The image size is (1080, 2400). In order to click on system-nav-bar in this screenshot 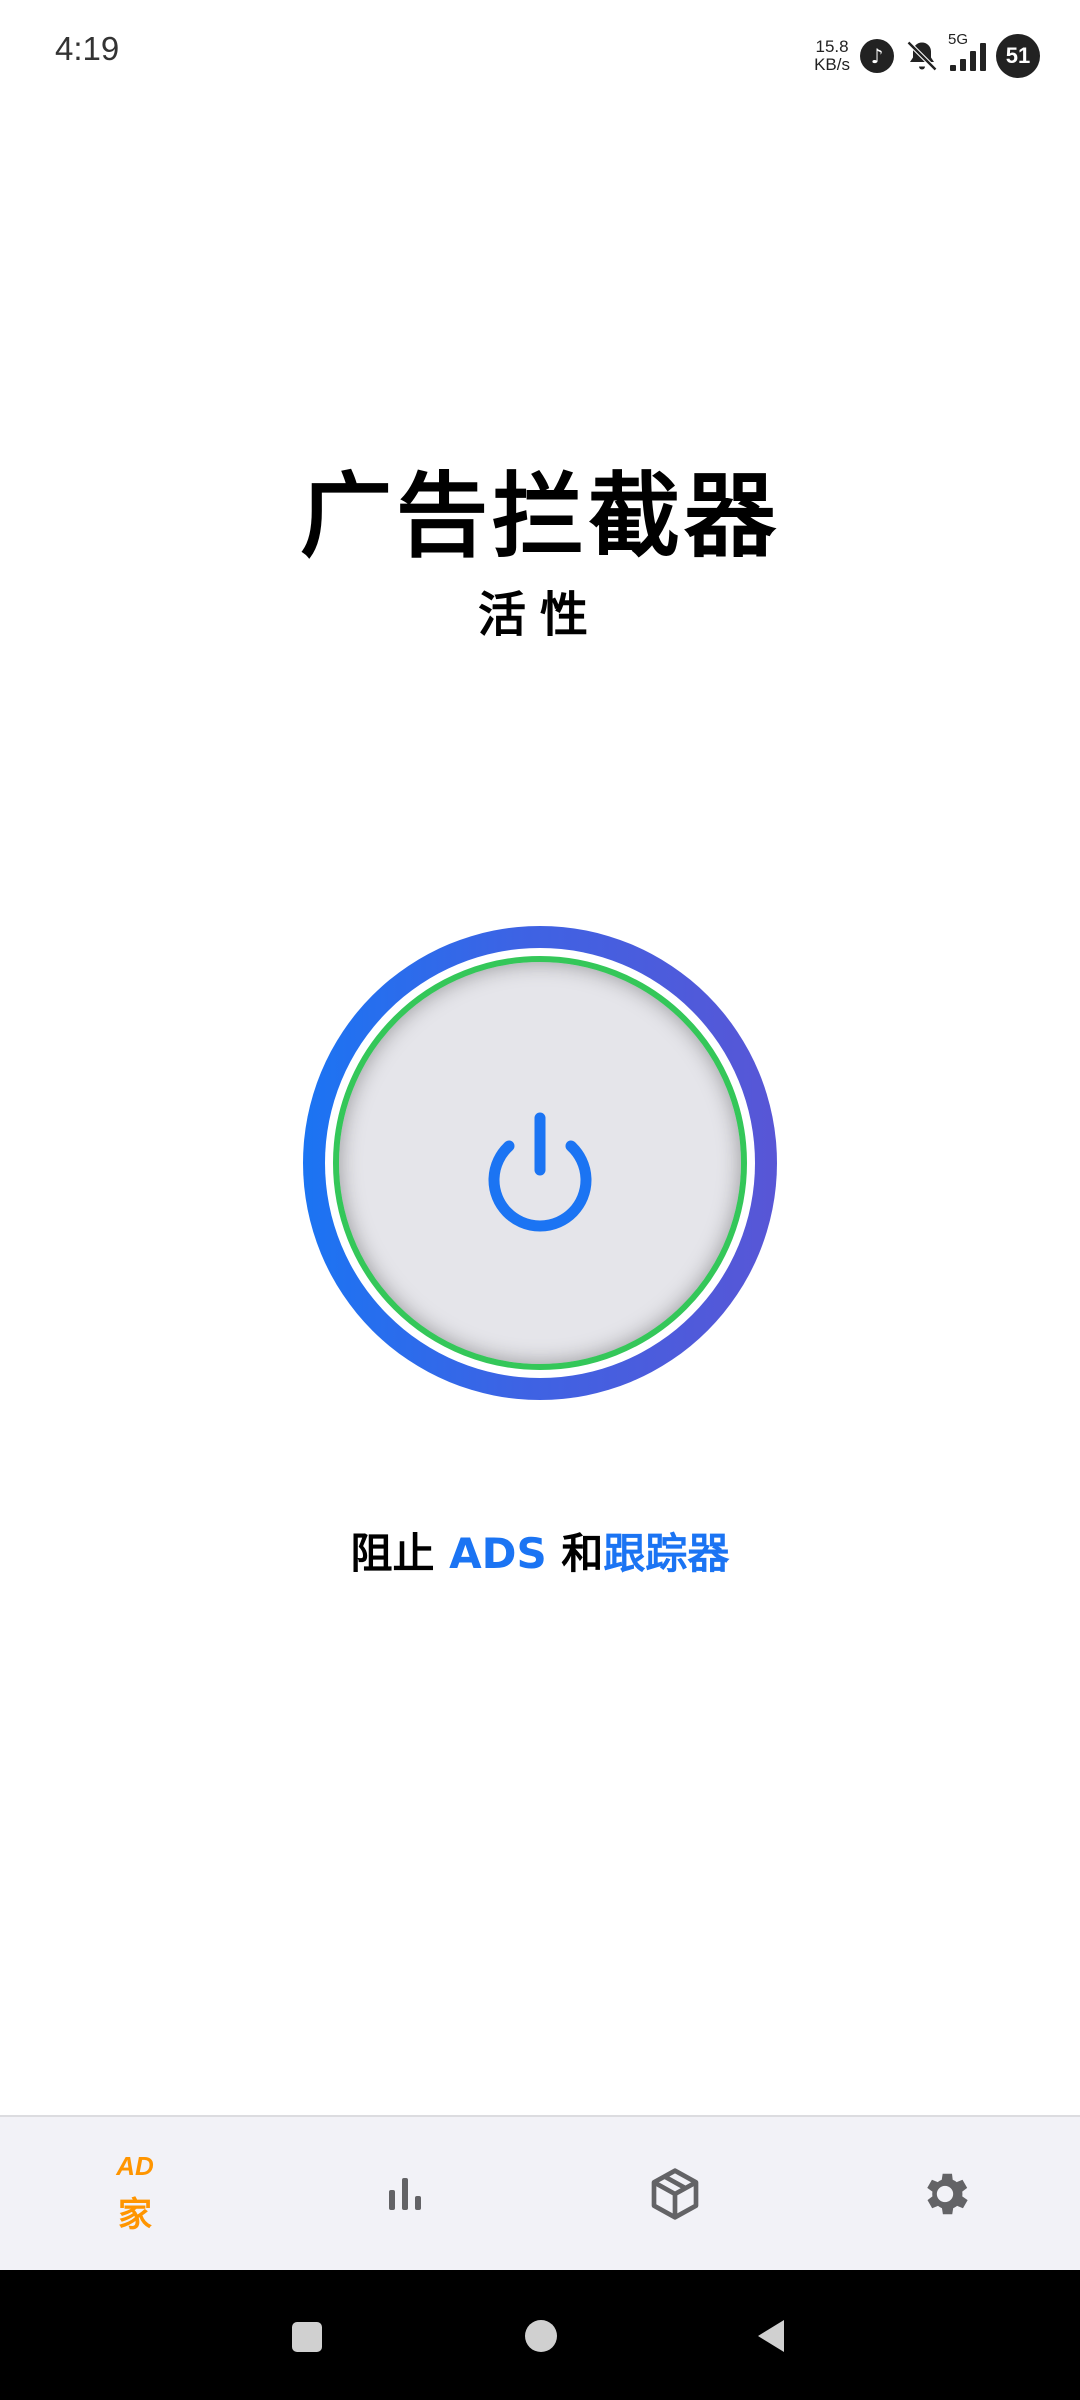, I will do `click(540, 2335)`.